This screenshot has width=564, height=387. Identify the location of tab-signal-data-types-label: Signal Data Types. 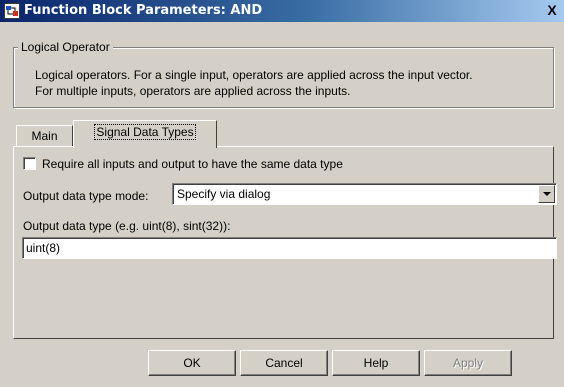
(145, 132).